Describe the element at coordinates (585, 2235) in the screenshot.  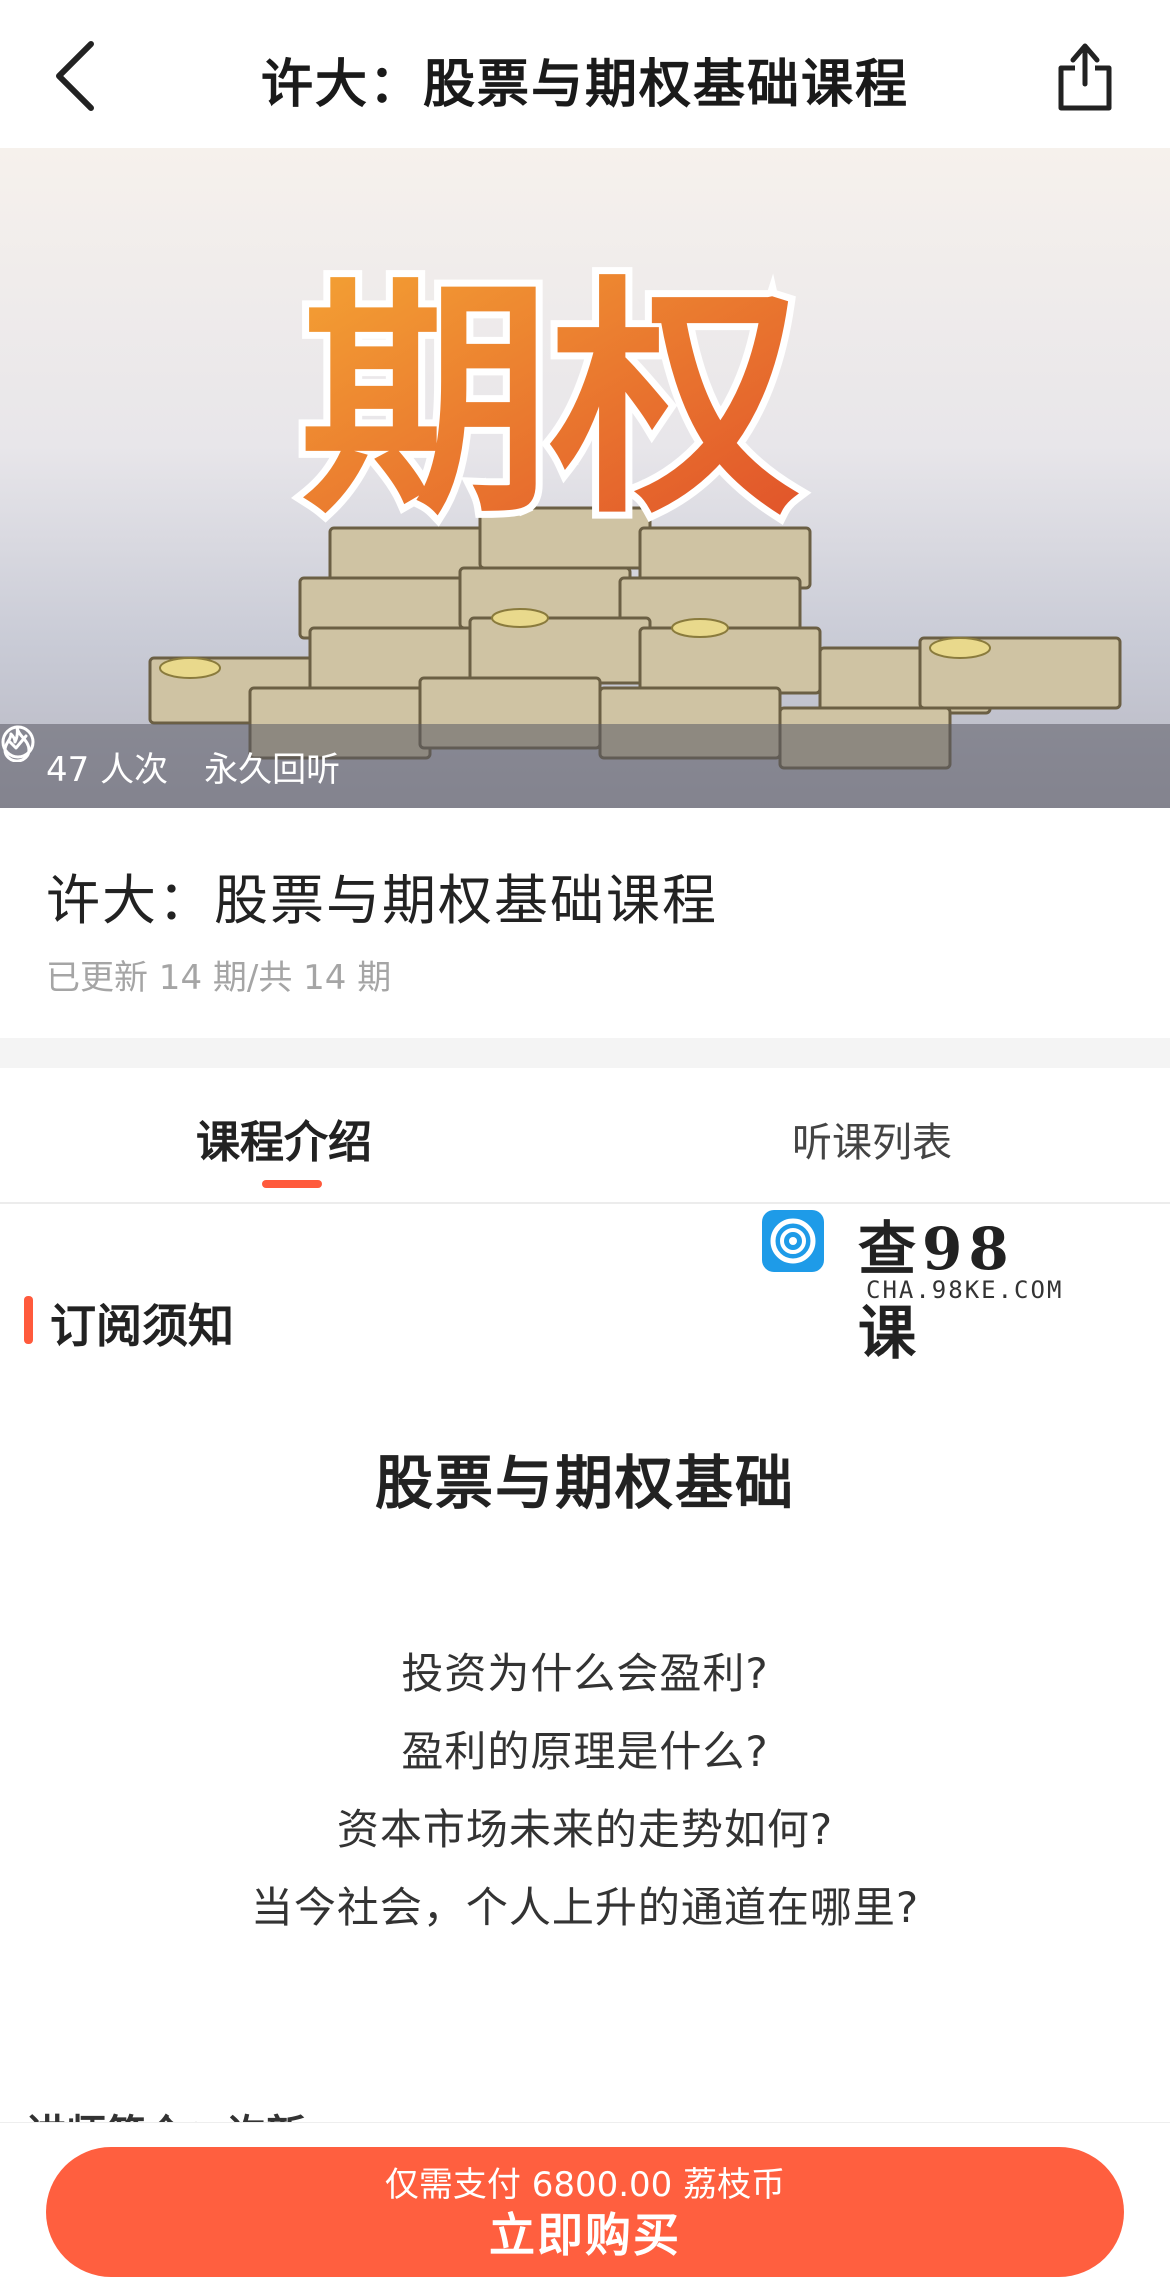
I see `buy-now-label: 立即购买` at that location.